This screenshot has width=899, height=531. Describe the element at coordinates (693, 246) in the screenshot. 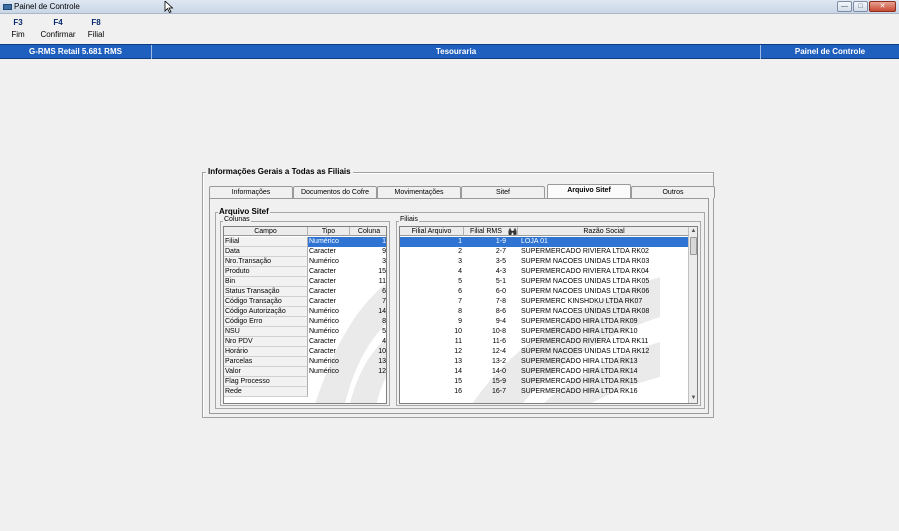

I see `scroll-thumb` at that location.